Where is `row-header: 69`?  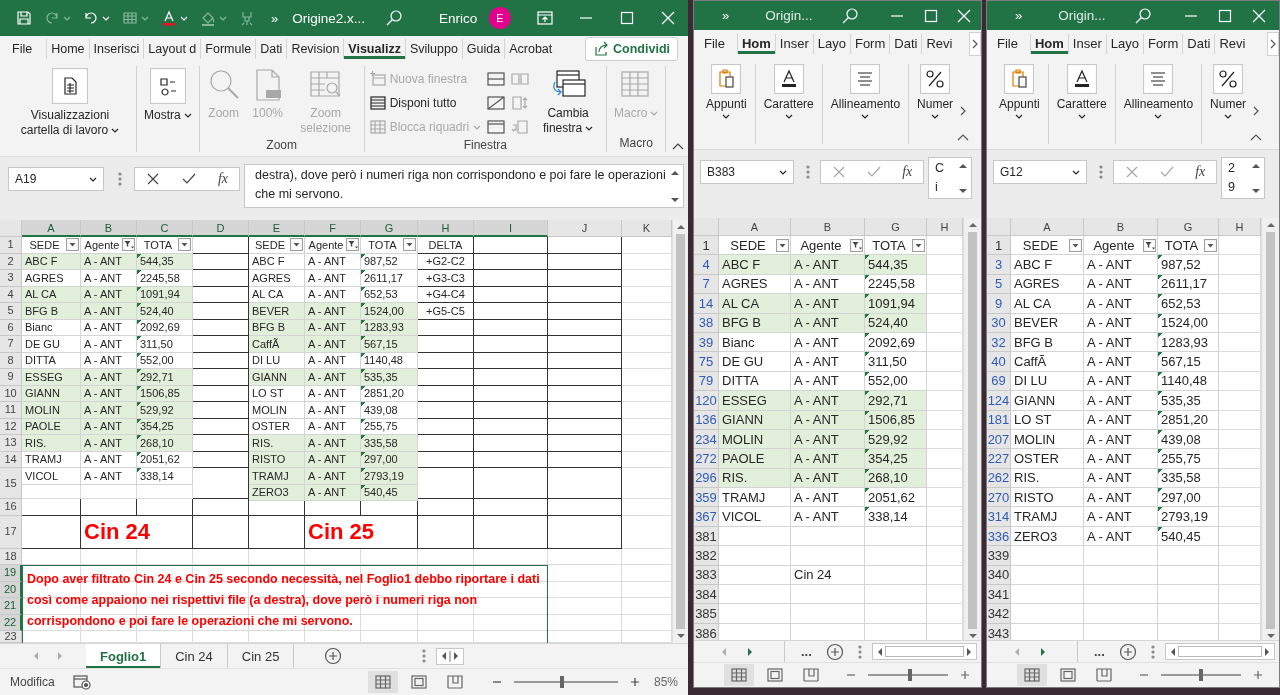
row-header: 69 is located at coordinates (999, 381).